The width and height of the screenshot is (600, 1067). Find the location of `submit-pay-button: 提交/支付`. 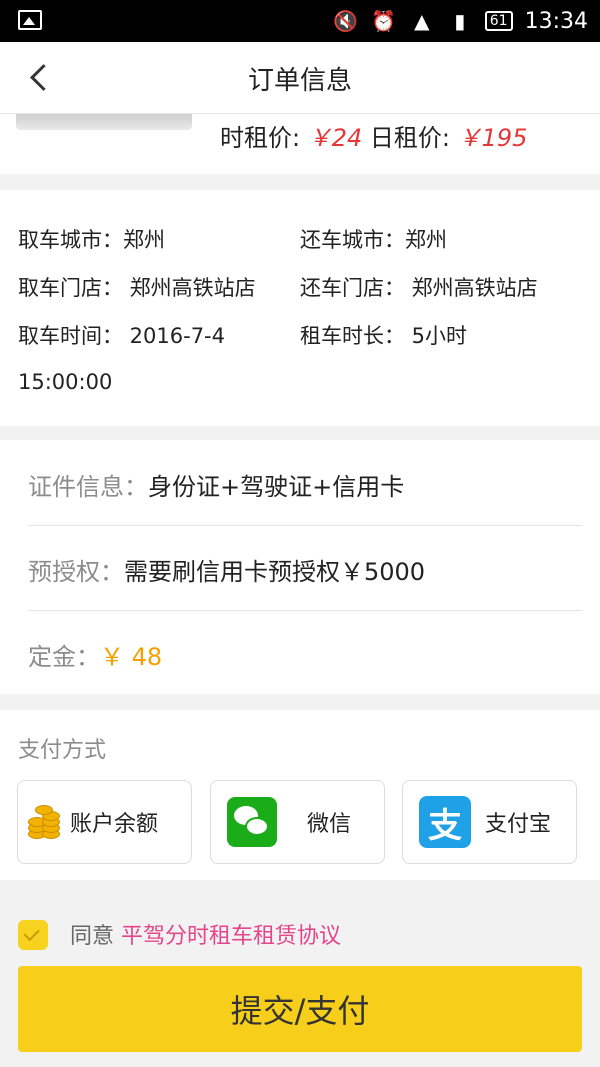

submit-pay-button: 提交/支付 is located at coordinates (300, 1009).